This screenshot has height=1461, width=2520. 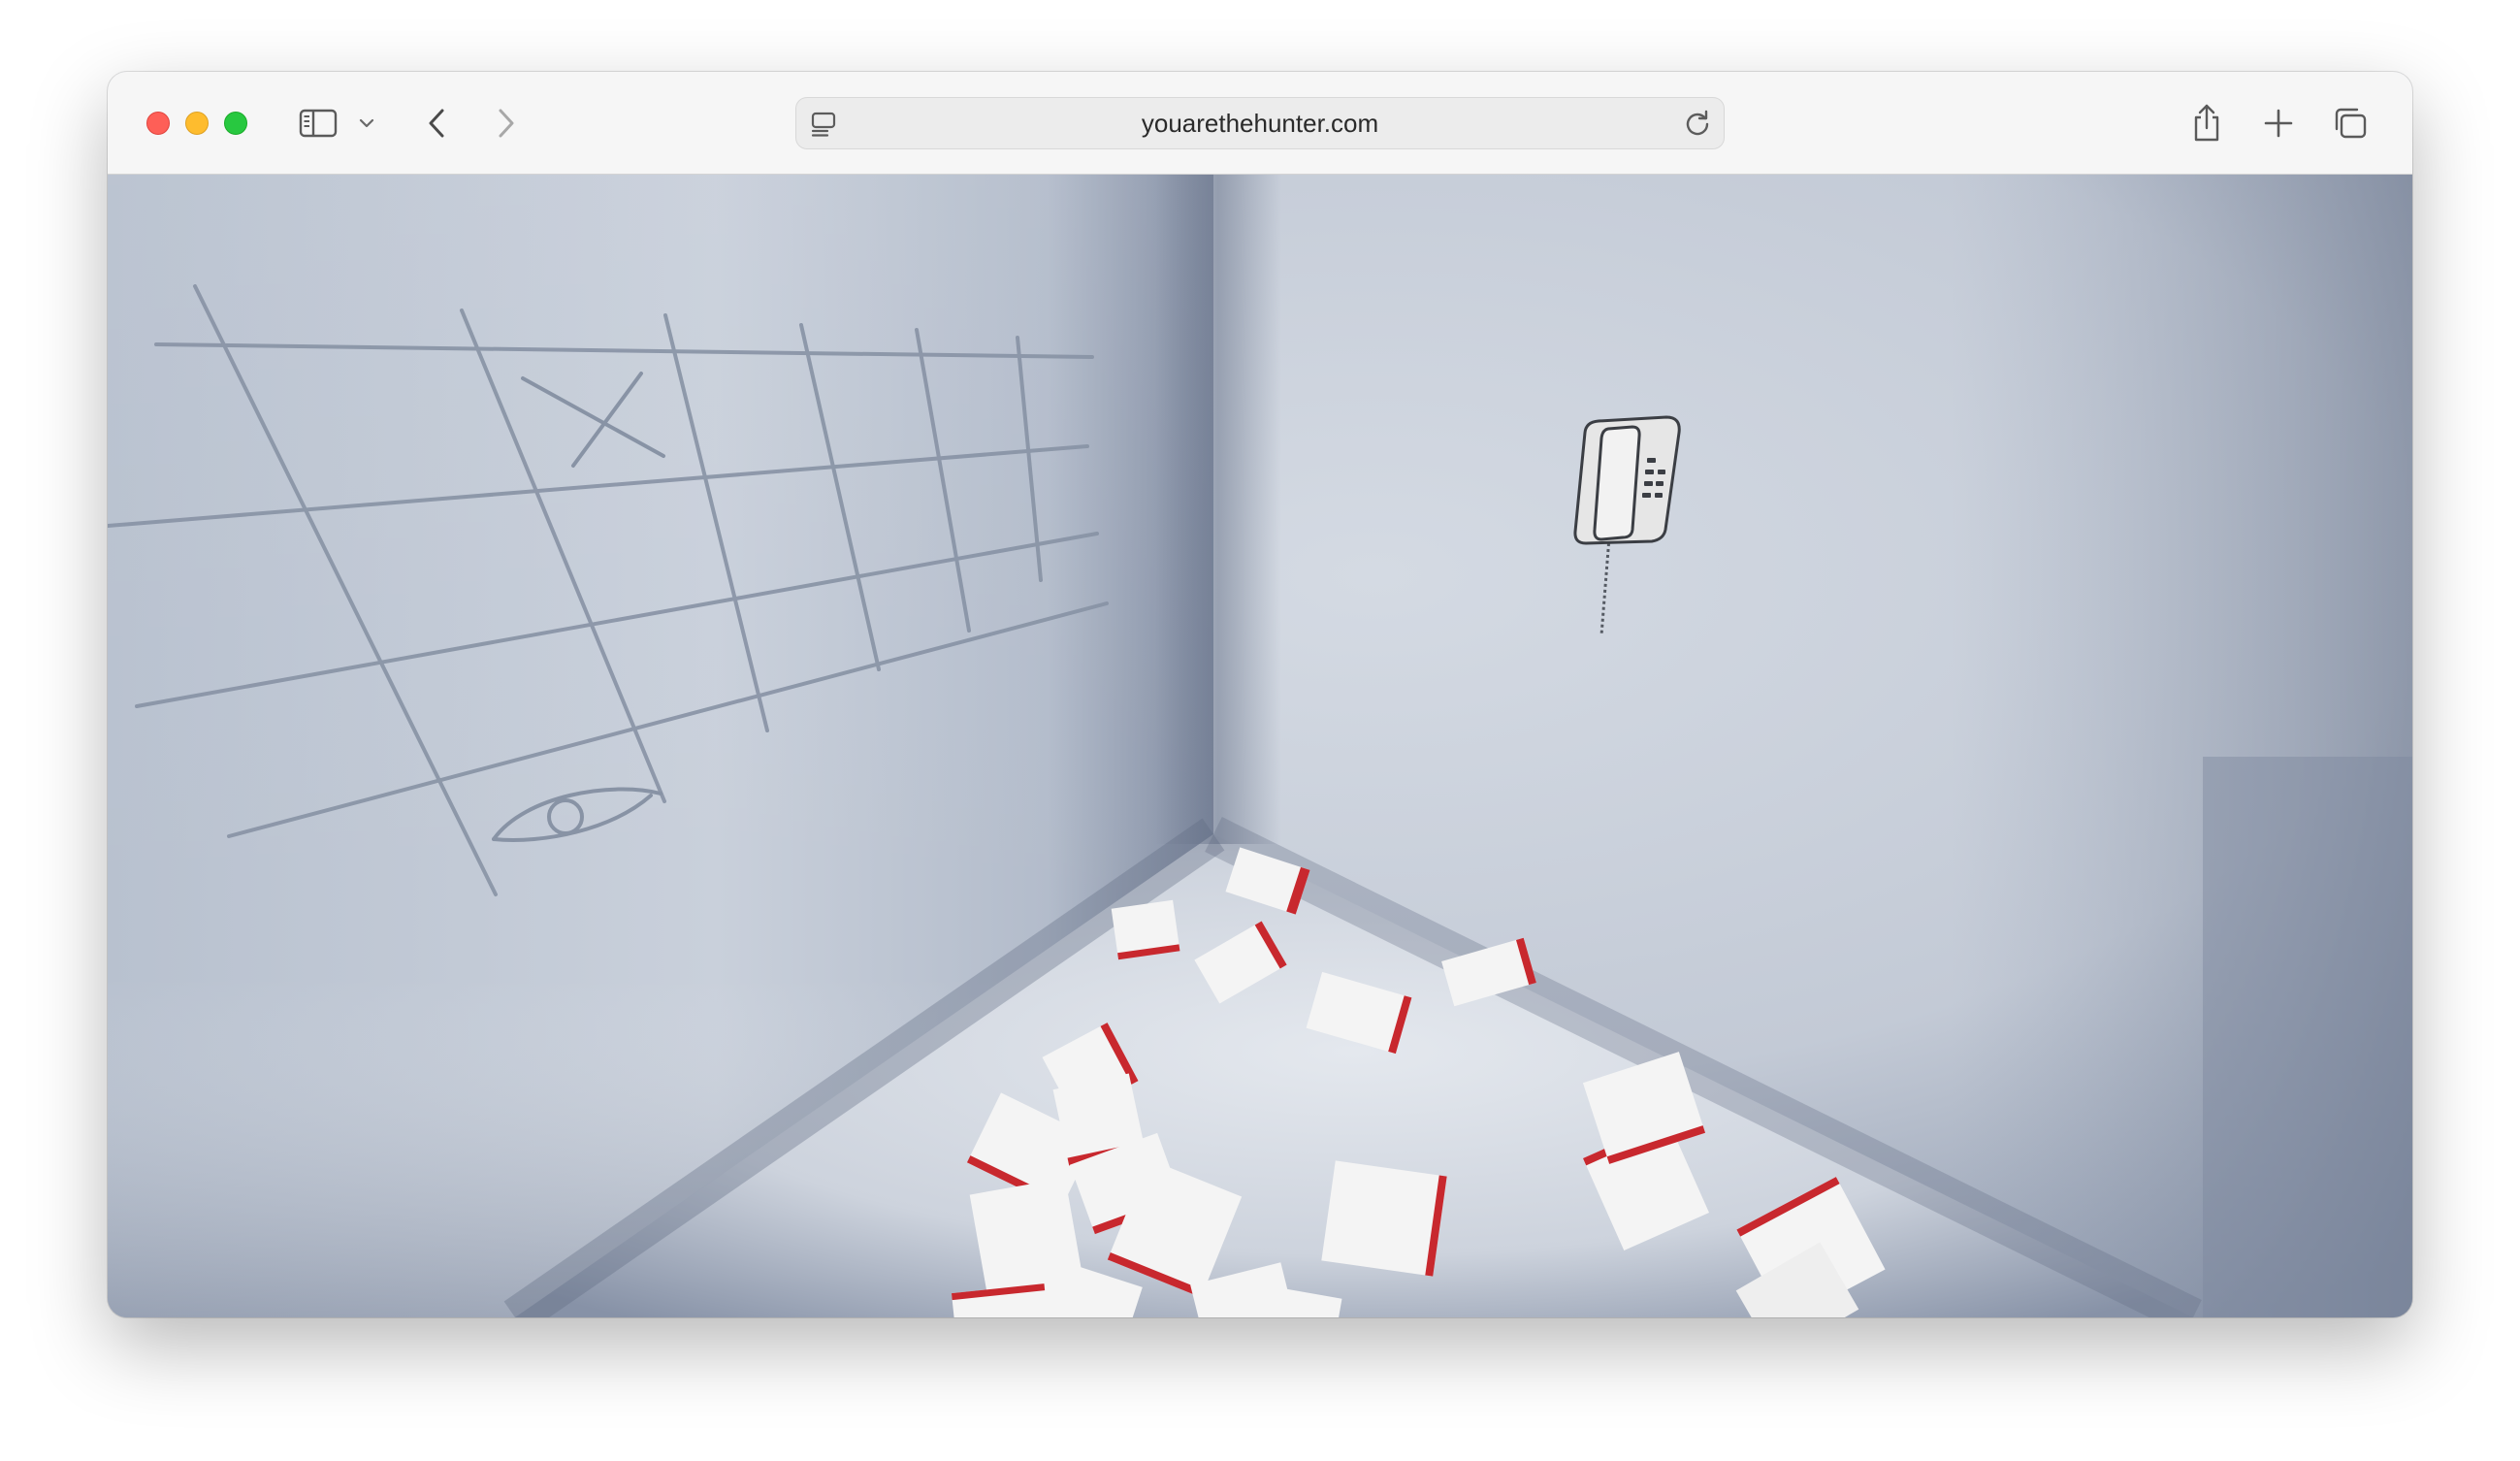 I want to click on minimize-window-icon, so click(x=197, y=124).